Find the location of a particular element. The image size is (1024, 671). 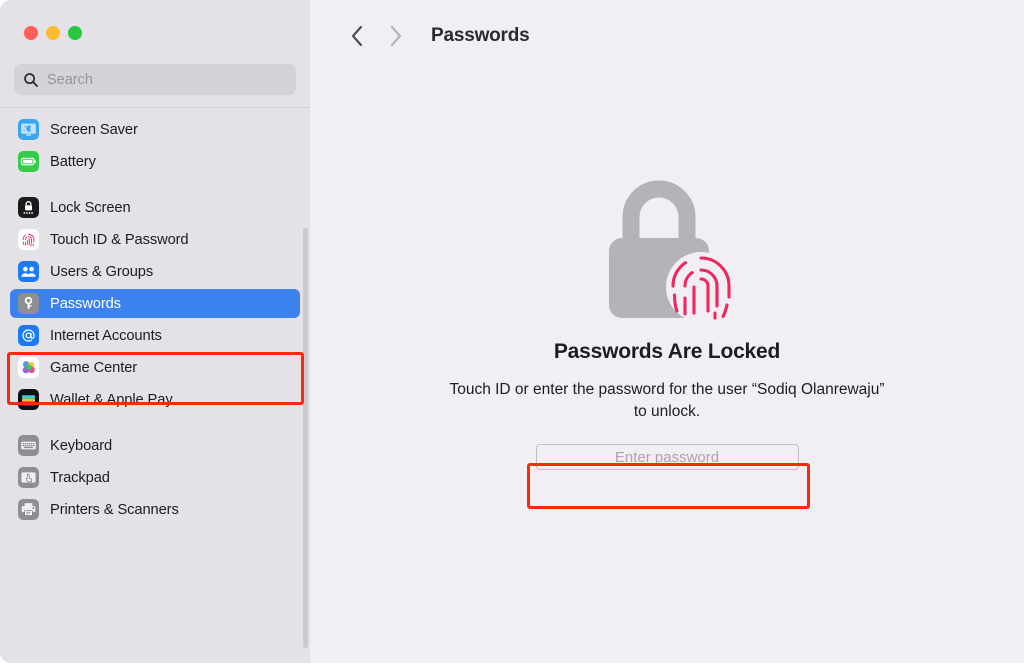

sidebar-item-internet-accounts: Internet Accounts is located at coordinates (155, 335).